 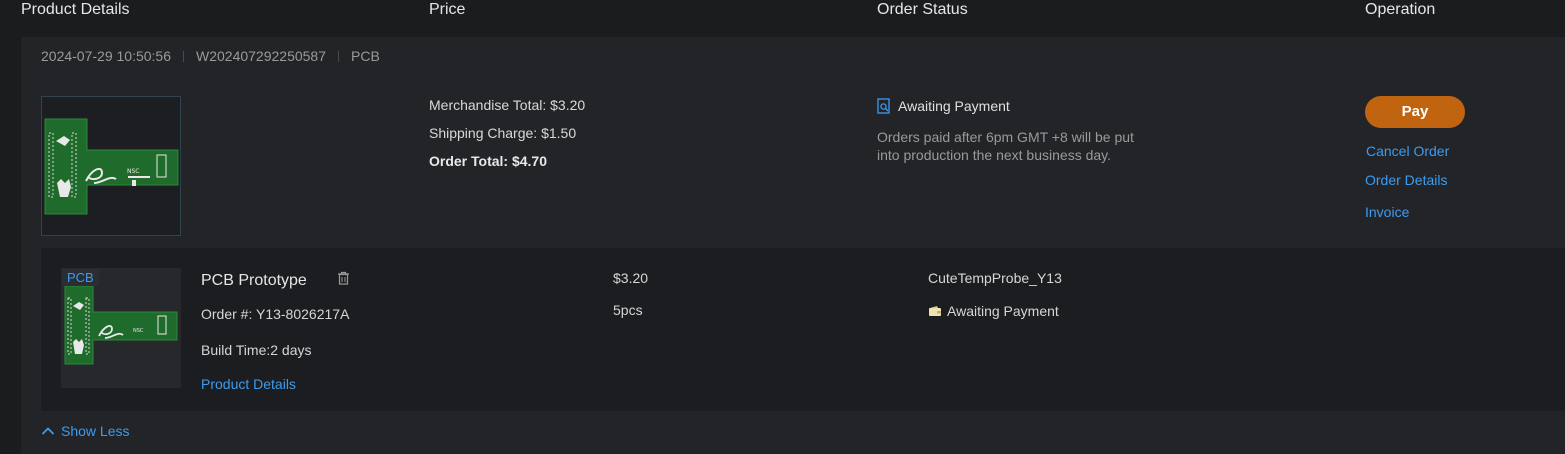 What do you see at coordinates (275, 314) in the screenshot?
I see `item-order-number: Order #: Y13-8026217A` at bounding box center [275, 314].